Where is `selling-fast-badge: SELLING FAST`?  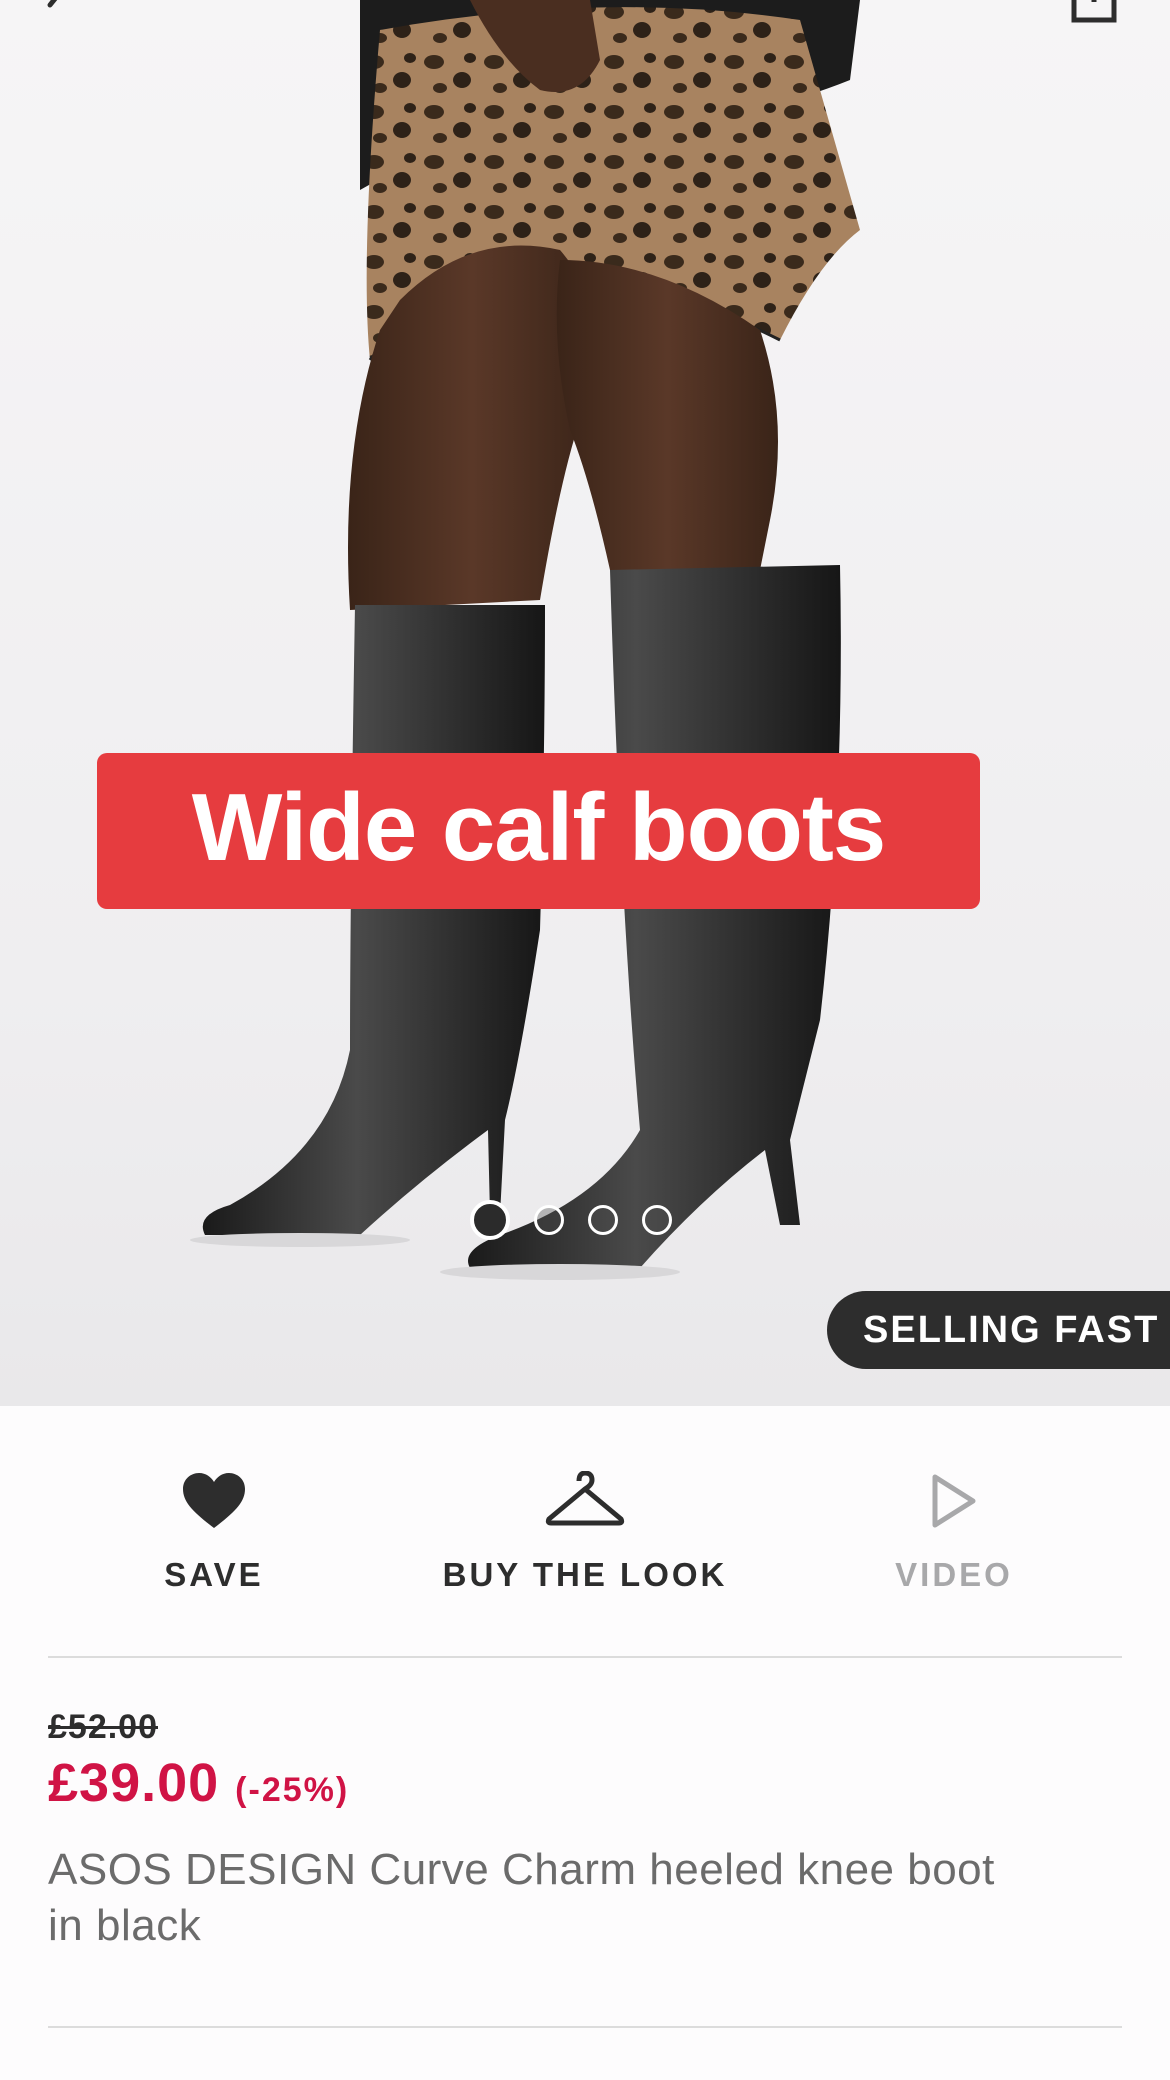 selling-fast-badge: SELLING FAST is located at coordinates (998, 1330).